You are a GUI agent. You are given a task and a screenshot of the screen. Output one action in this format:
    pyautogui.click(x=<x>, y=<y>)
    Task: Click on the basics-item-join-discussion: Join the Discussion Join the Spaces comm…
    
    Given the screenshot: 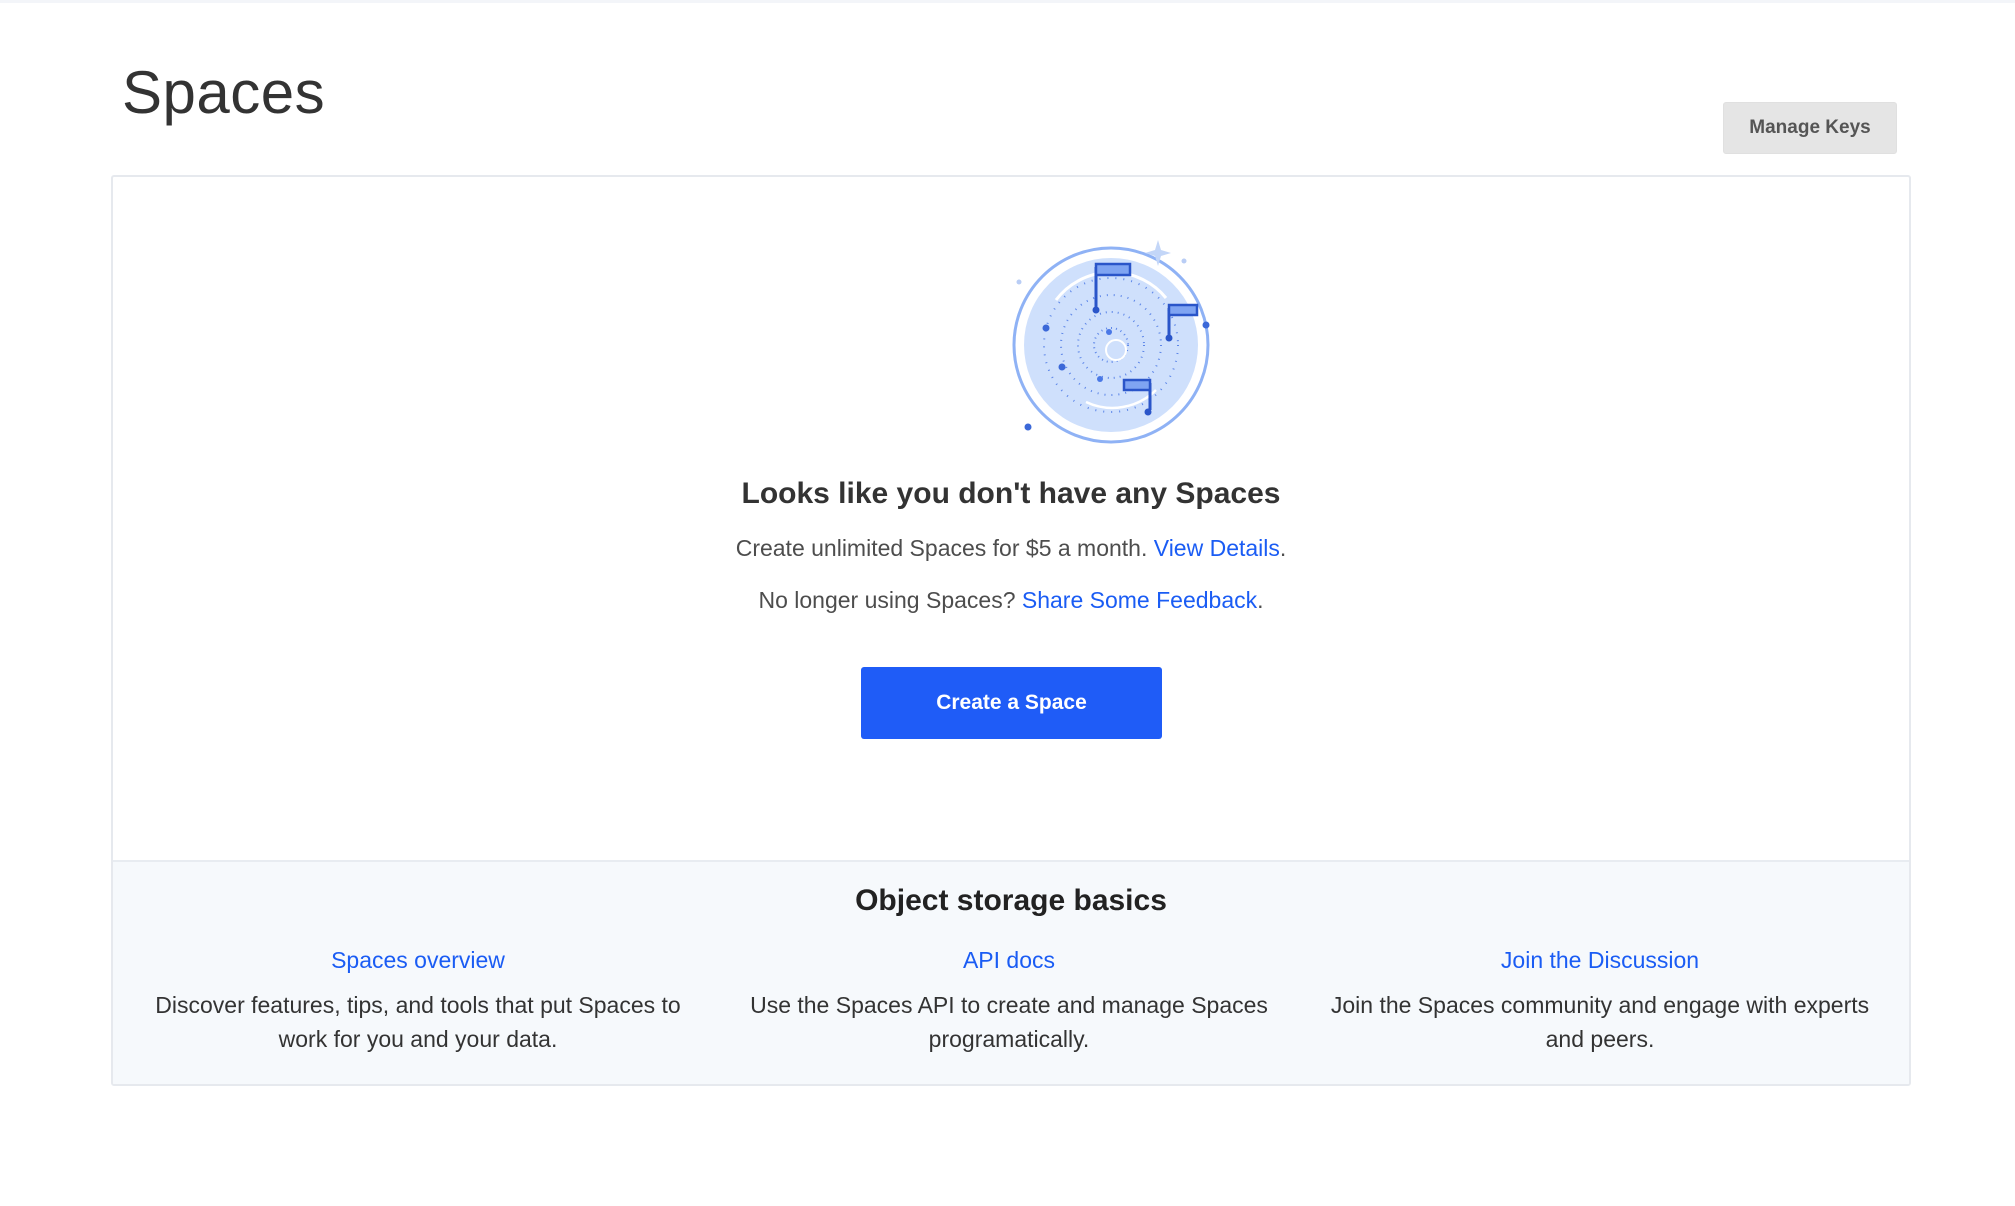 What is the action you would take?
    pyautogui.click(x=1600, y=1001)
    